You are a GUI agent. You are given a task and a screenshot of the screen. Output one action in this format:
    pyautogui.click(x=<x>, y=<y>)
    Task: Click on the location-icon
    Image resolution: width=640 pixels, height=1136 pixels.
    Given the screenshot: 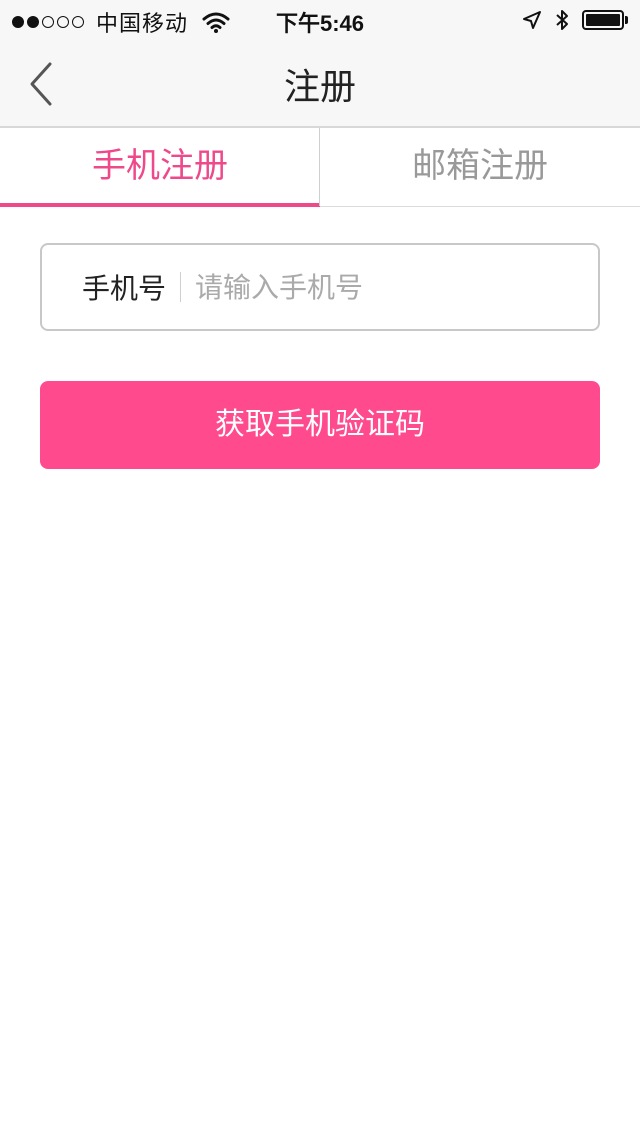 What is the action you would take?
    pyautogui.click(x=532, y=20)
    